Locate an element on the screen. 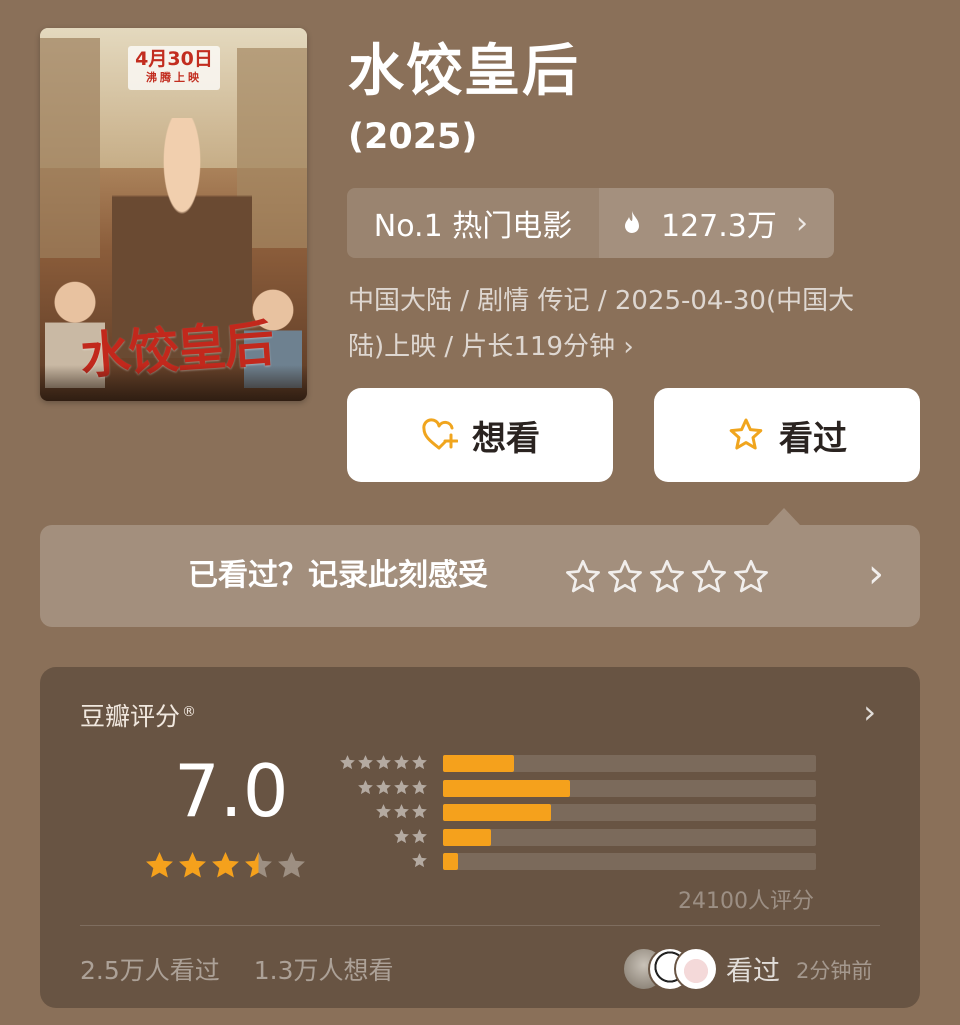  popover-caret is located at coordinates (784, 516).